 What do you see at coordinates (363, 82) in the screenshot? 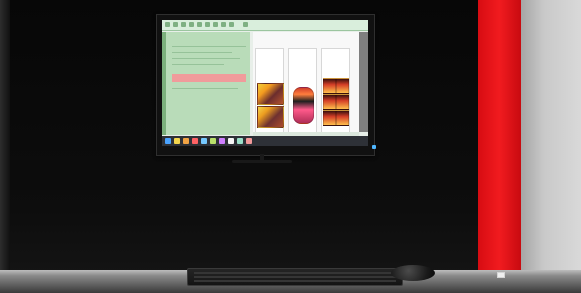
I see `preview-scrollbar` at bounding box center [363, 82].